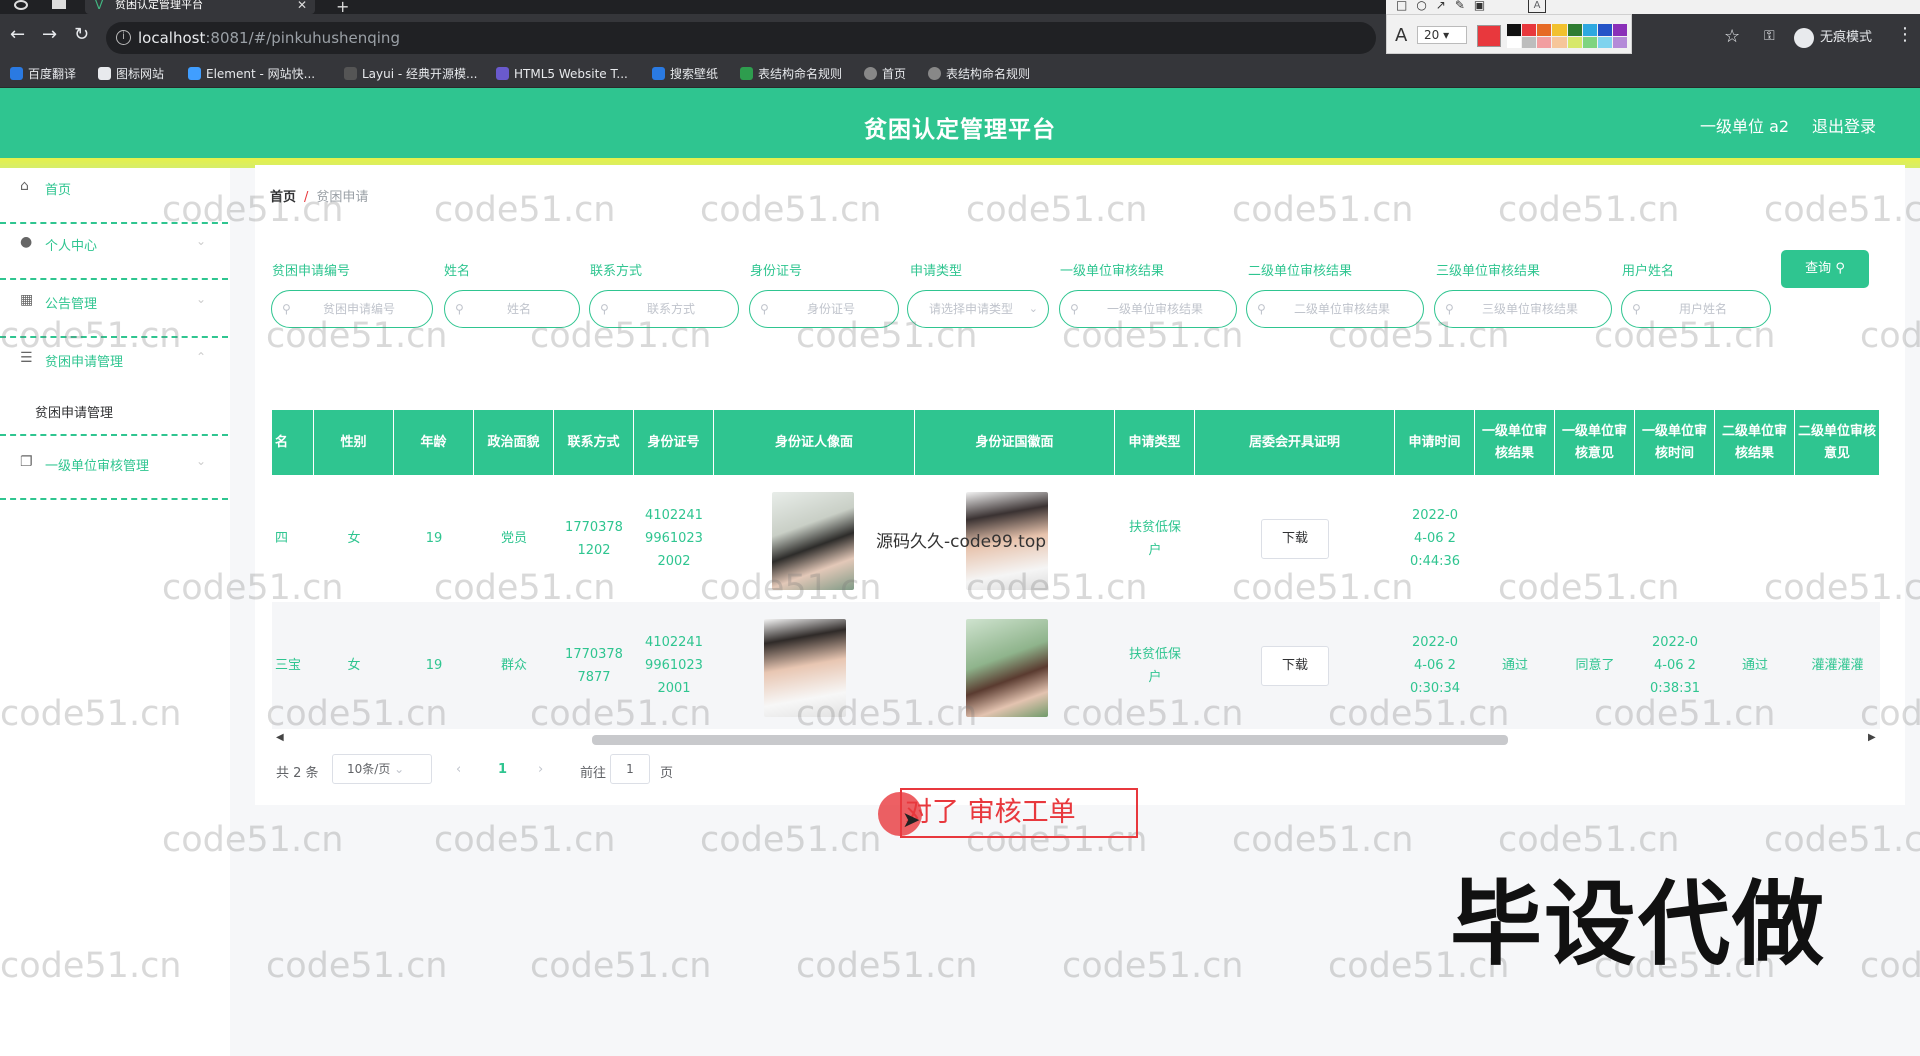  Describe the element at coordinates (302, 6) in the screenshot. I see `tab-close-icon: ✕` at that location.